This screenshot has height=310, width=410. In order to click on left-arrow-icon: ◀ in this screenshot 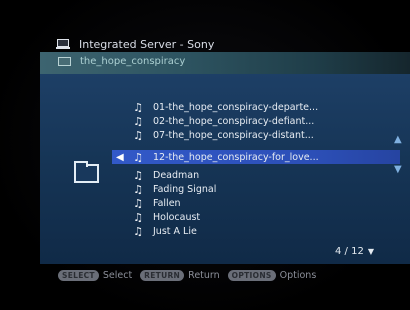, I will do `click(120, 157)`.